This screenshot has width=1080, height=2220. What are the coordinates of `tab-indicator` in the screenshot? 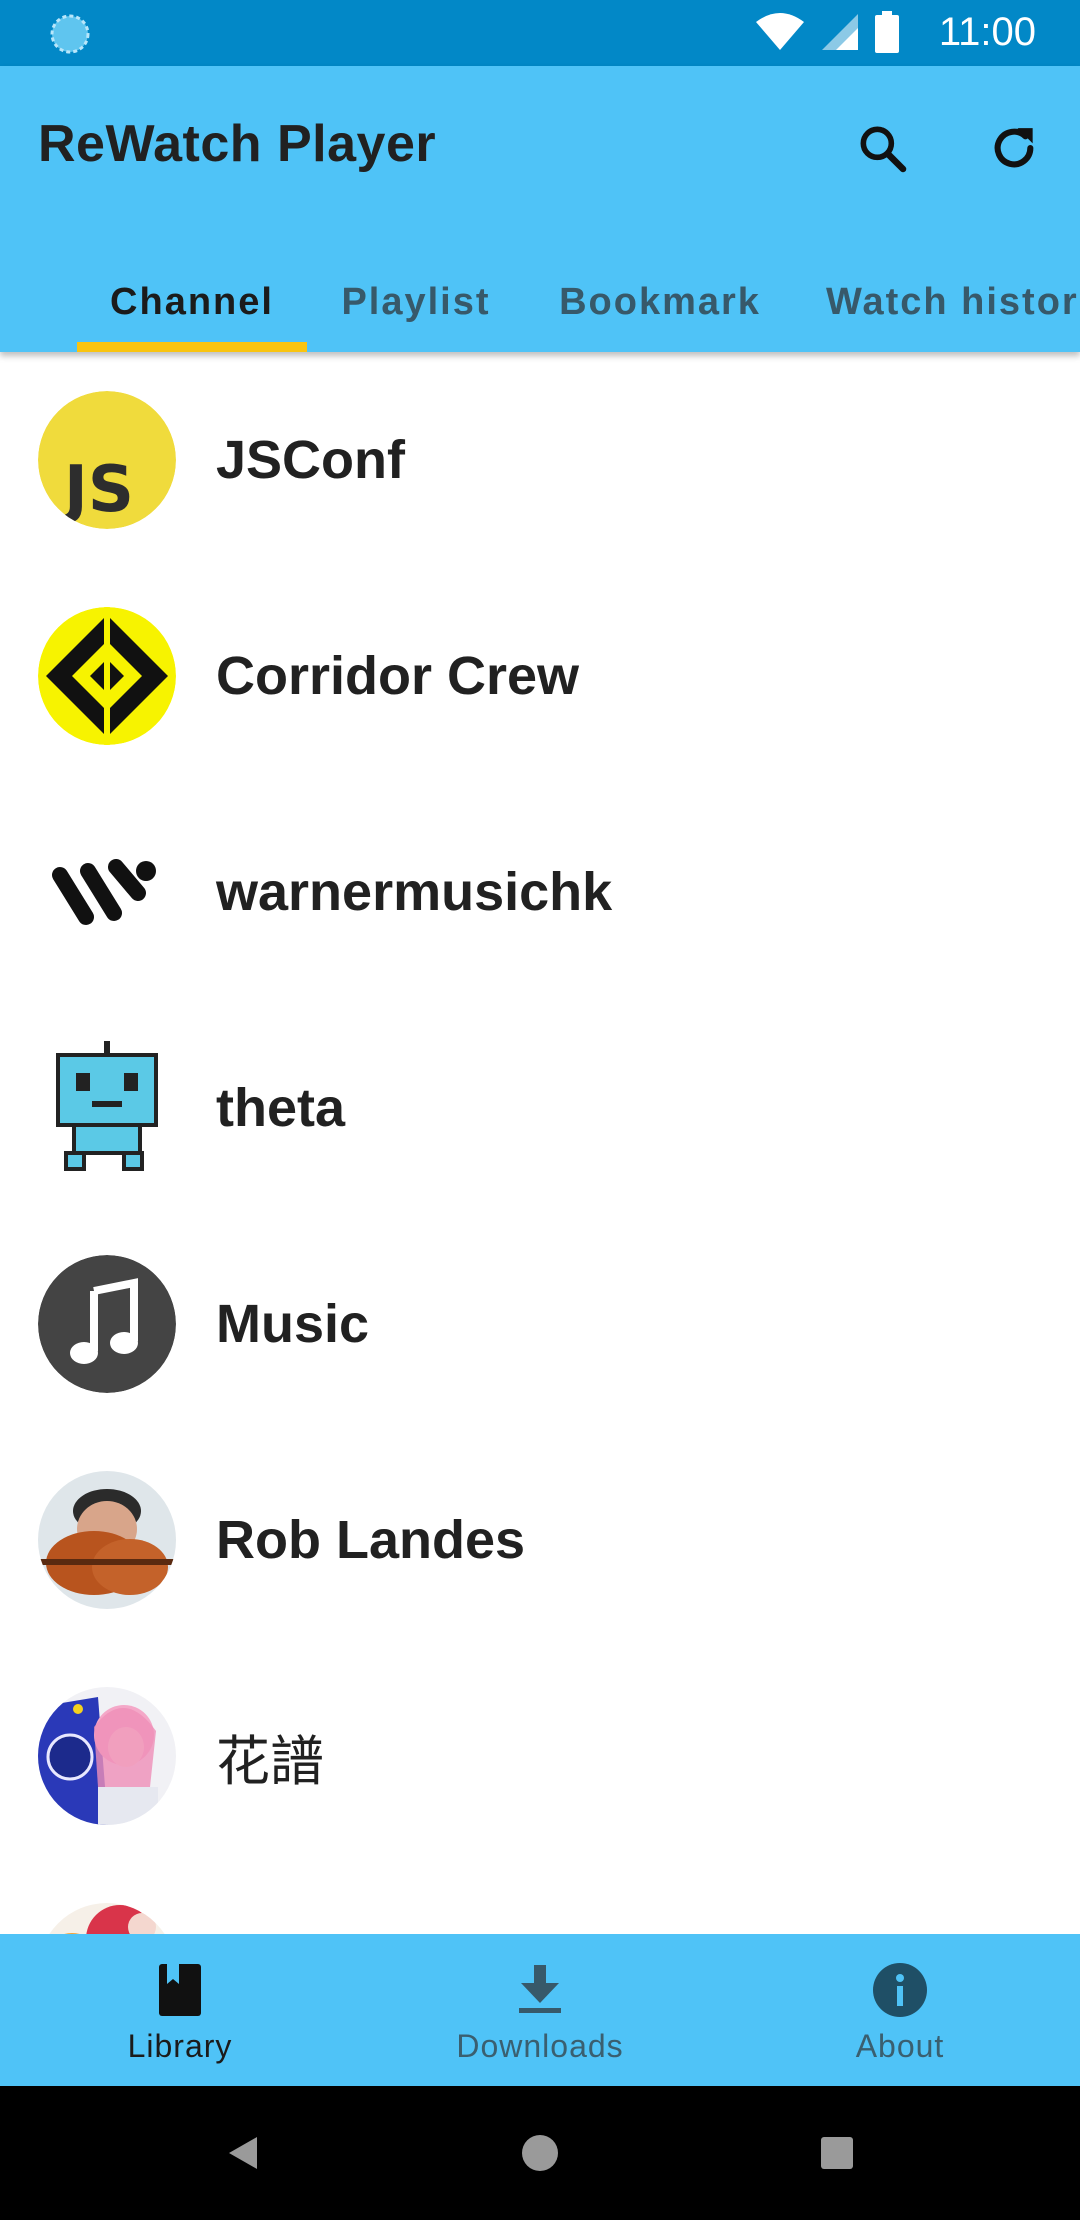 It's located at (192, 347).